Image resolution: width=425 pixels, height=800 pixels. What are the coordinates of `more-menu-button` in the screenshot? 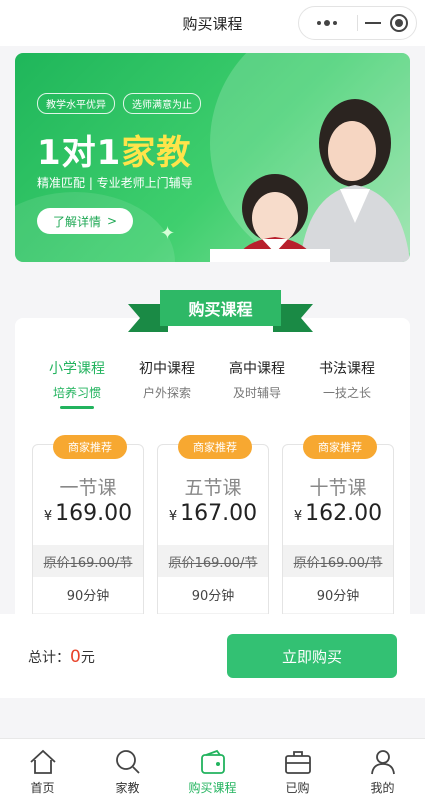 It's located at (327, 23).